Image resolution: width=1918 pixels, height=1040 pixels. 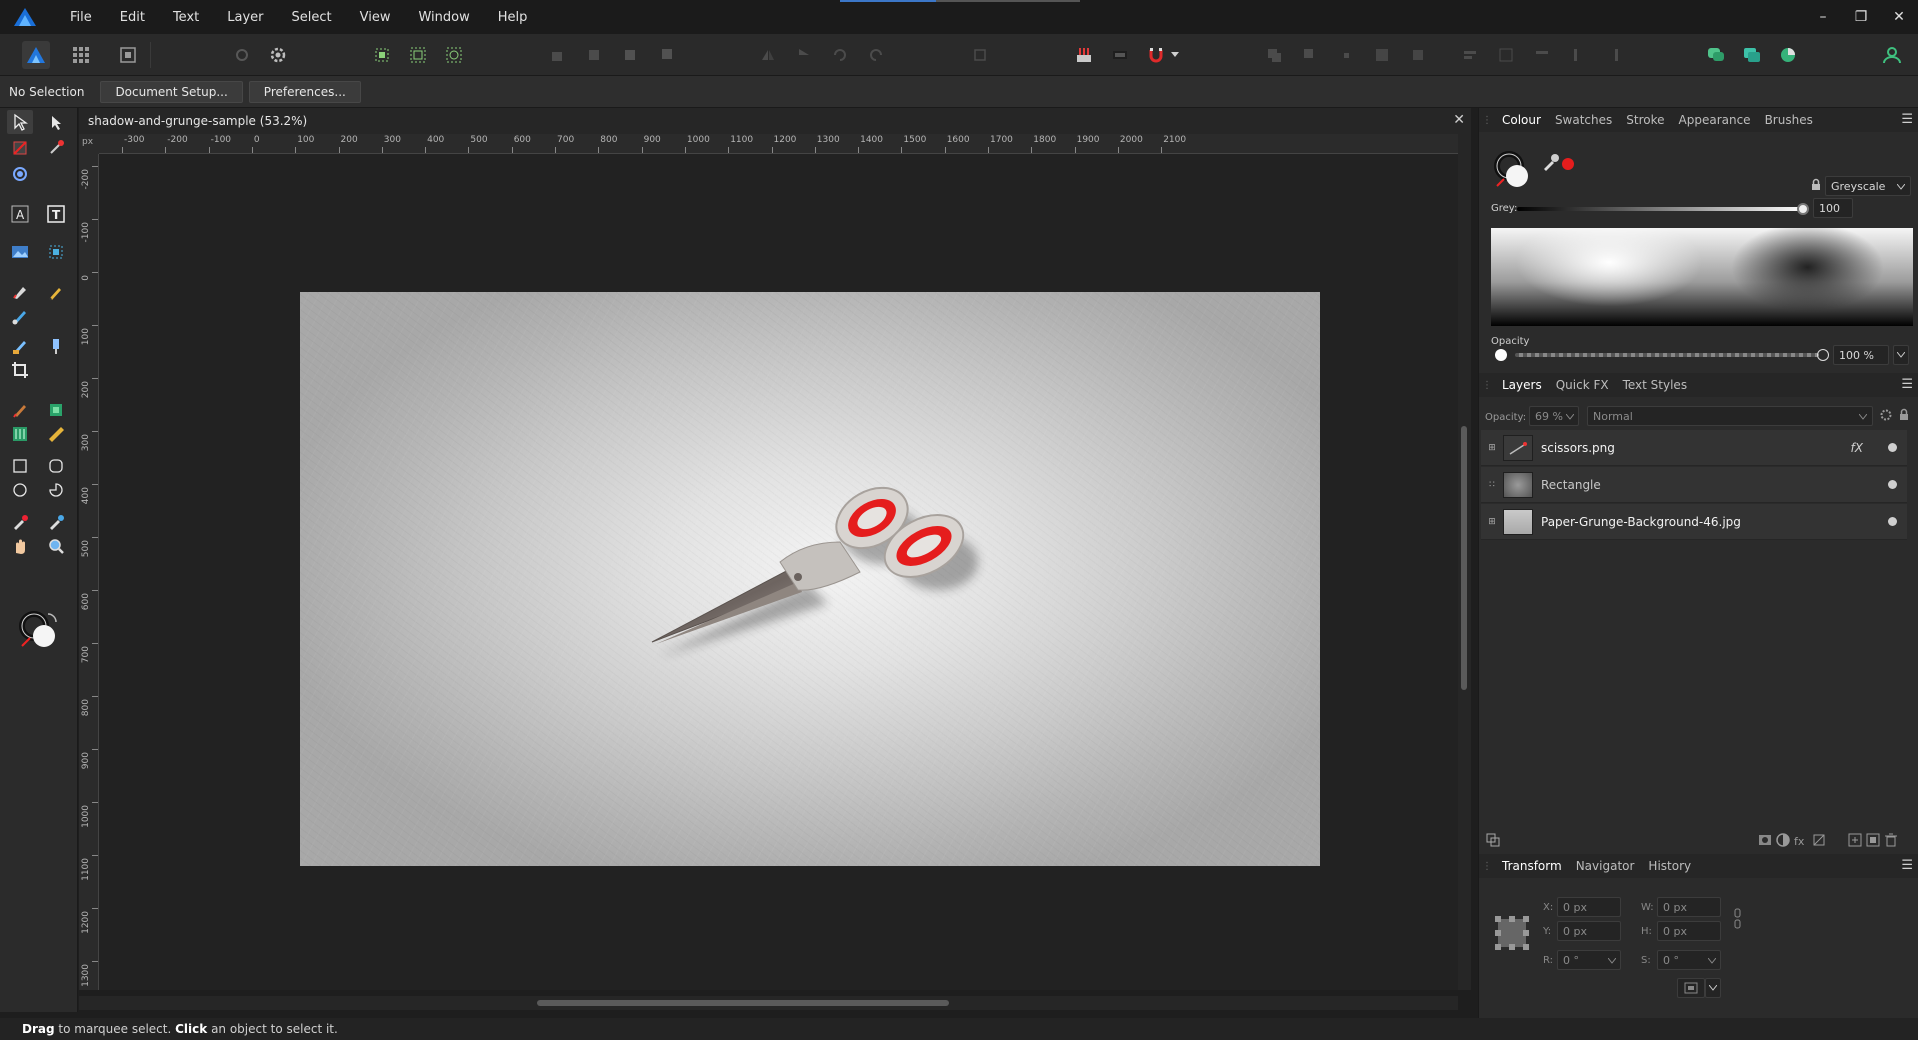 What do you see at coordinates (1669, 866) in the screenshot?
I see `transform-tab-history: History` at bounding box center [1669, 866].